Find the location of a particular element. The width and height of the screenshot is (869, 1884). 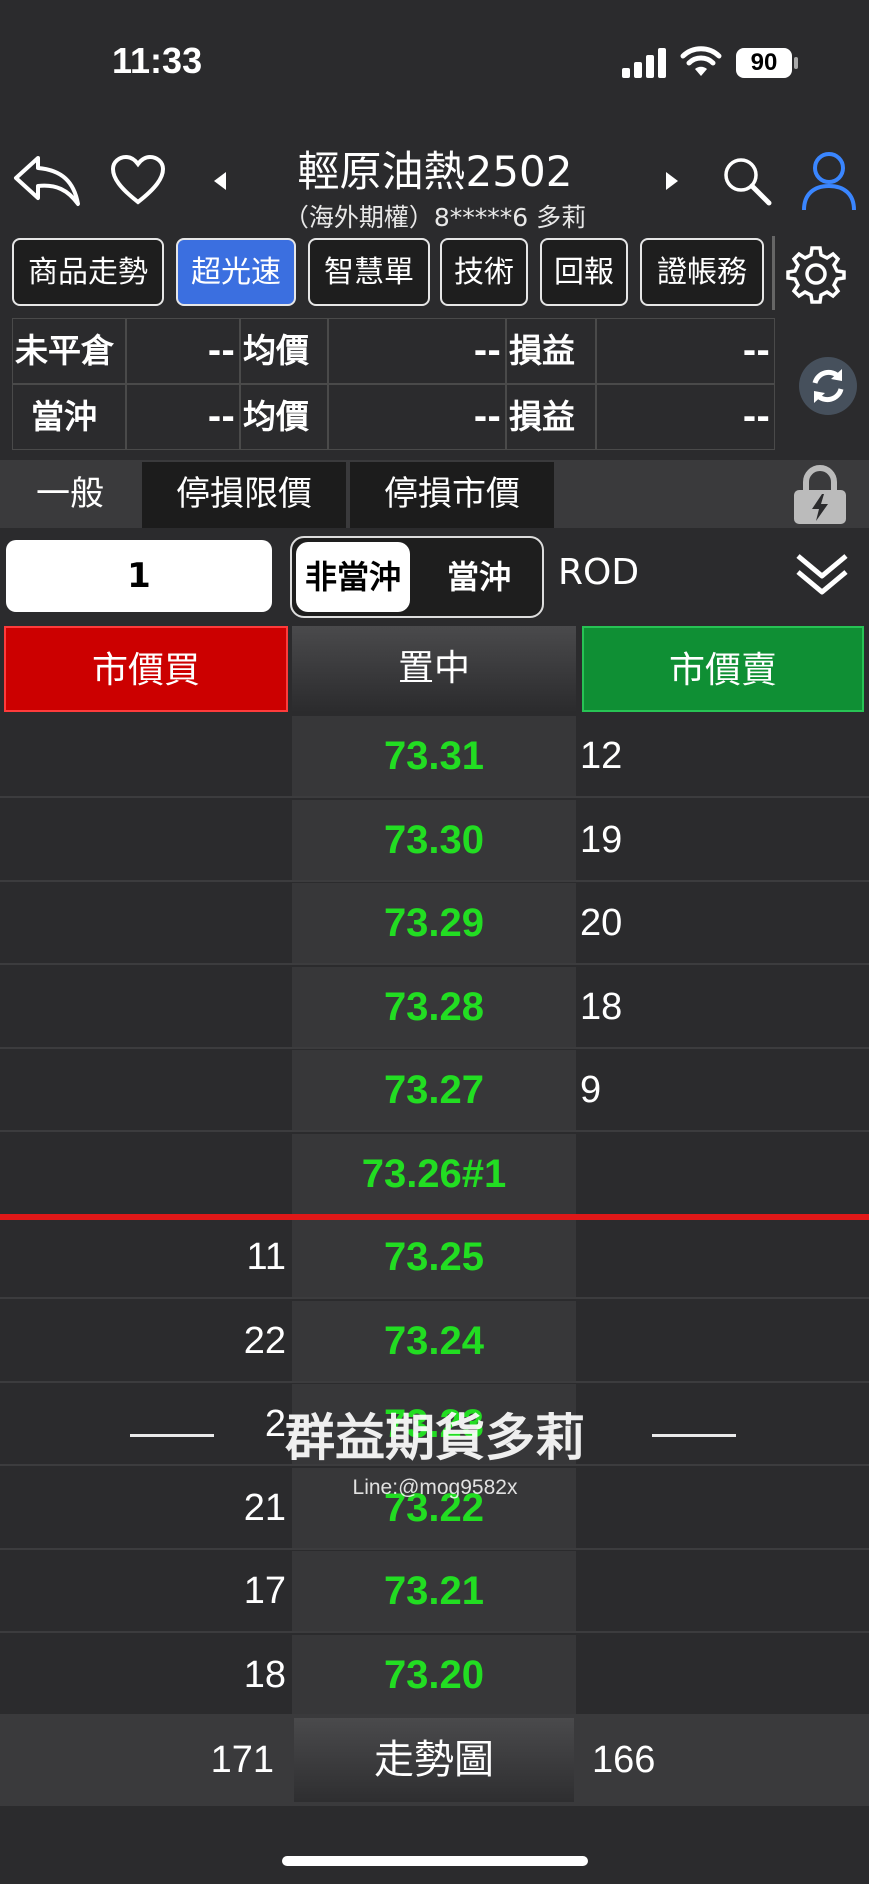

ladder-row: 18 73.20 is located at coordinates (434, 1675).